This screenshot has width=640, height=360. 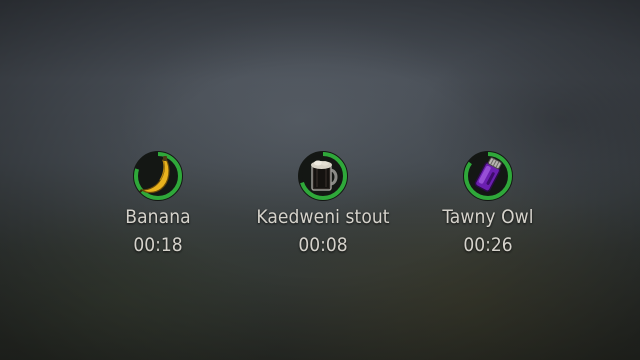 I want to click on effect-timer: 00:08, so click(x=323, y=245).